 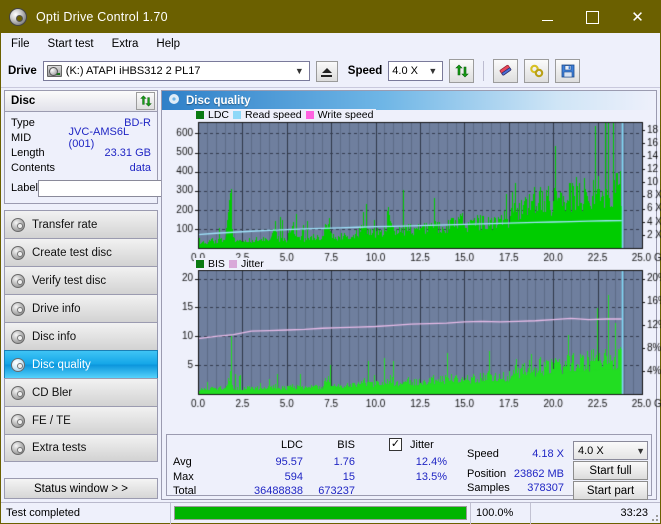 What do you see at coordinates (538, 474) in the screenshot?
I see `position-stat-value: 23862 MB` at bounding box center [538, 474].